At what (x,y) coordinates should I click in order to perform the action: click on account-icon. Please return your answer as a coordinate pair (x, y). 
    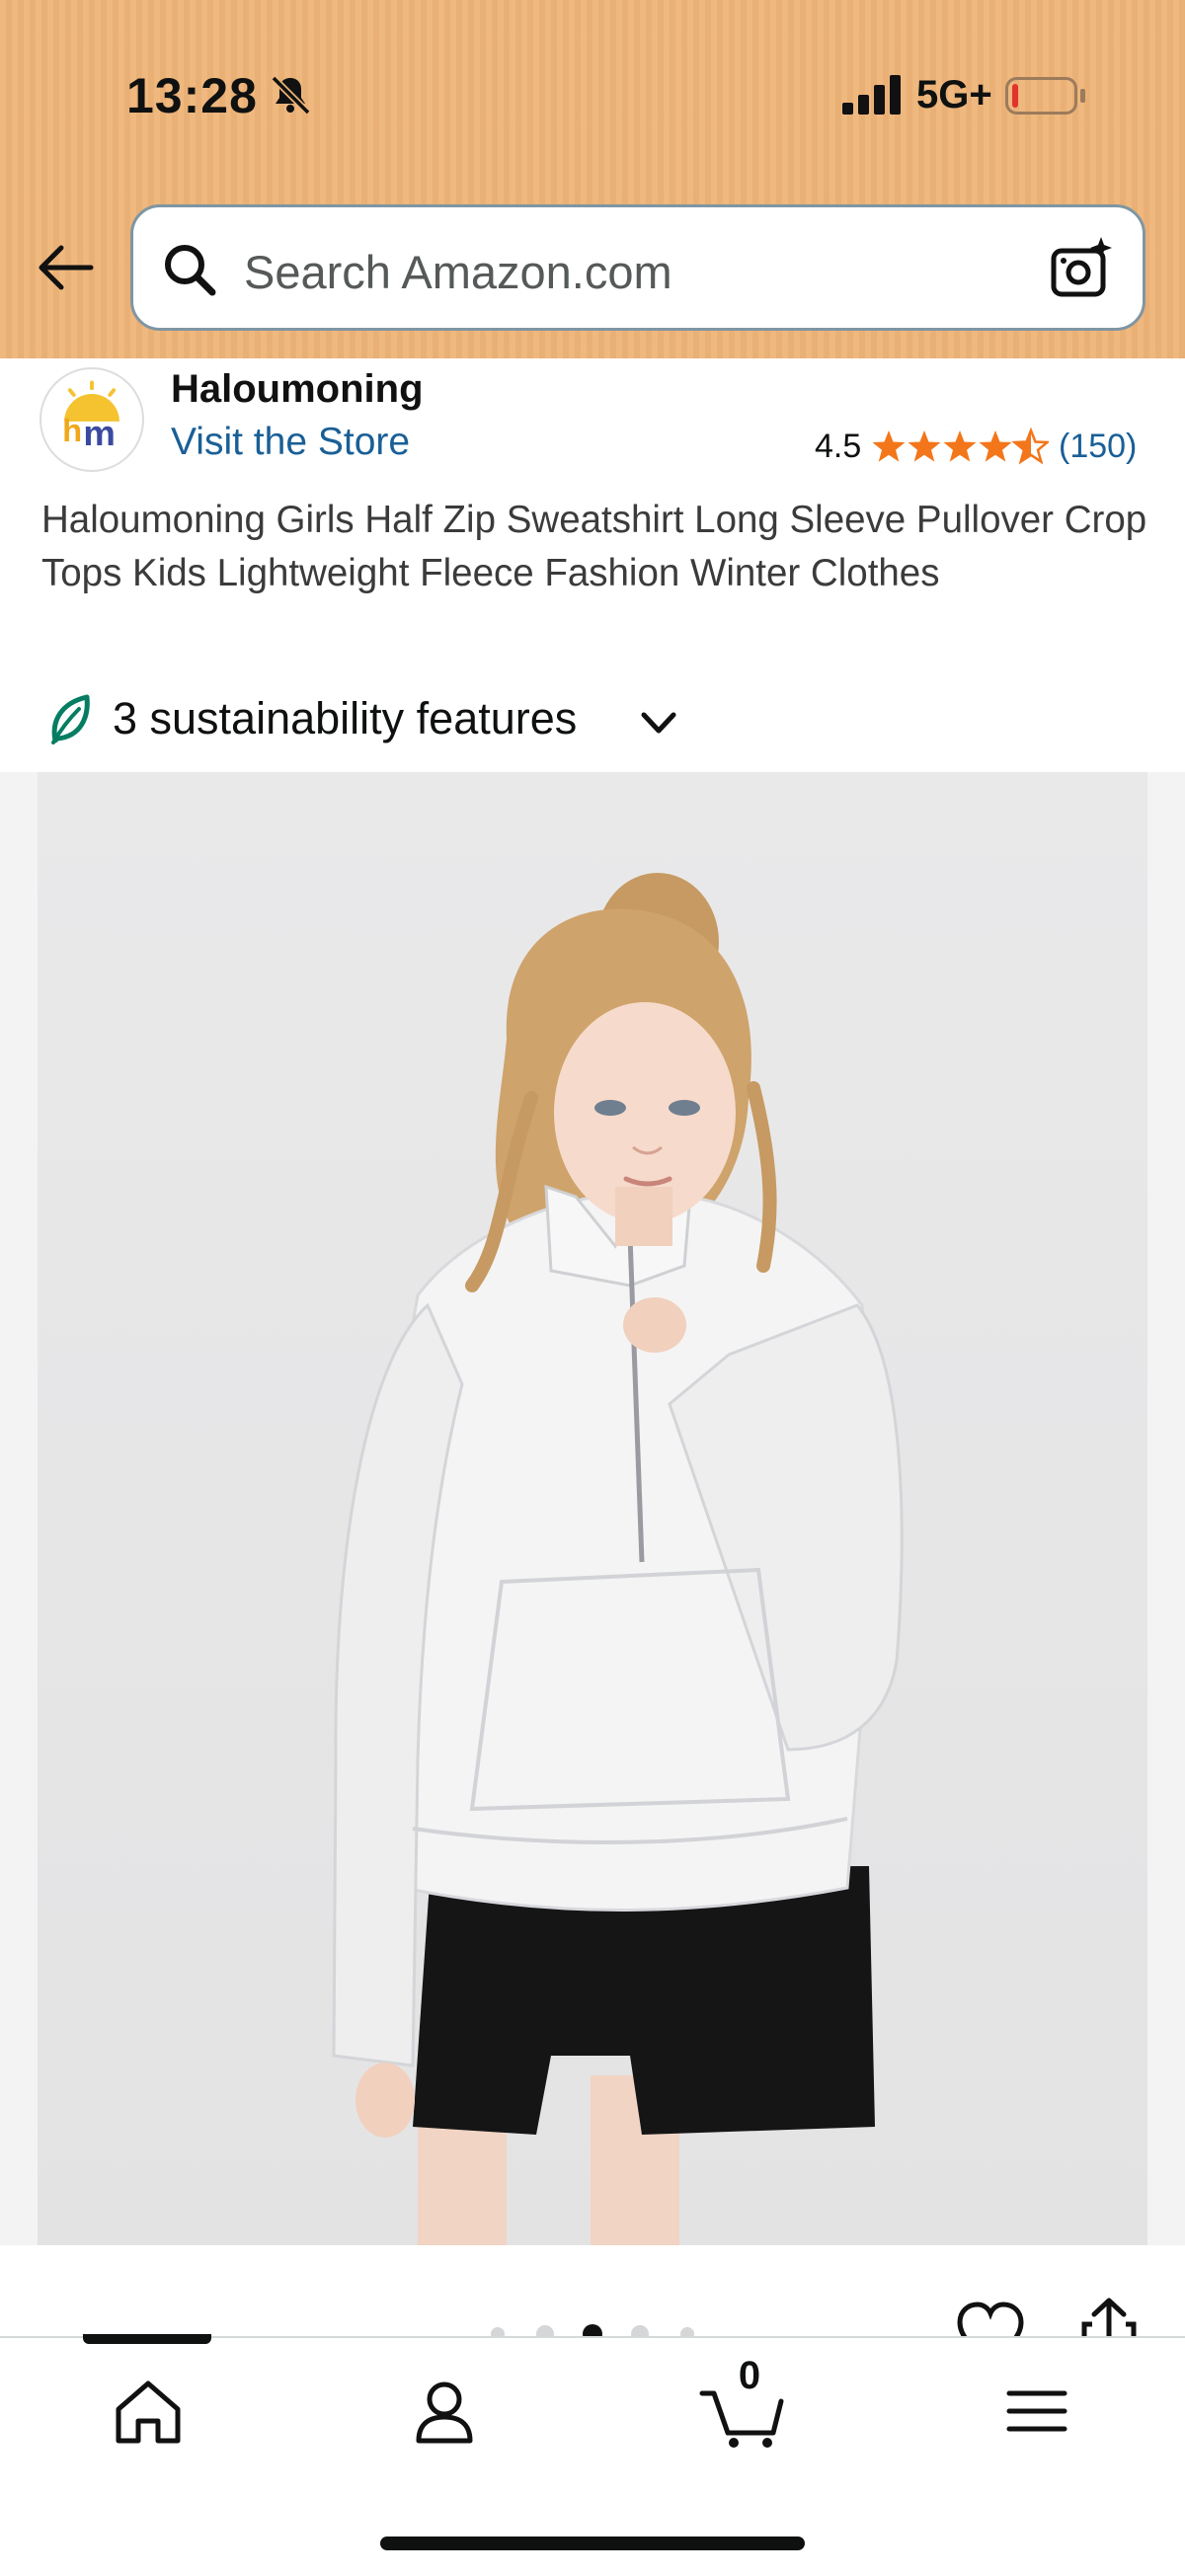
    Looking at the image, I should click on (445, 2411).